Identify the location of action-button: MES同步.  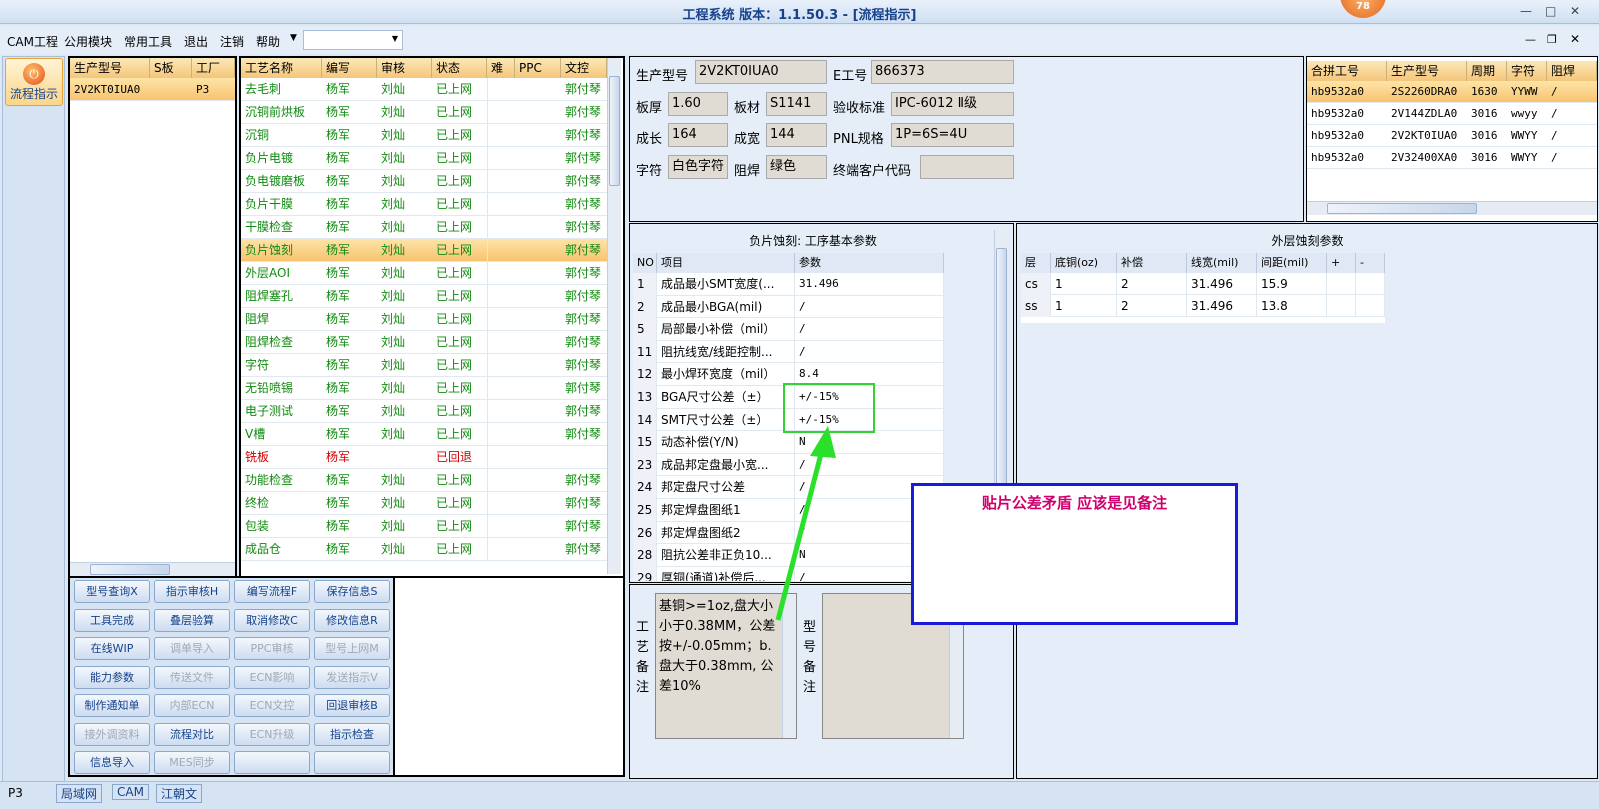
(192, 762).